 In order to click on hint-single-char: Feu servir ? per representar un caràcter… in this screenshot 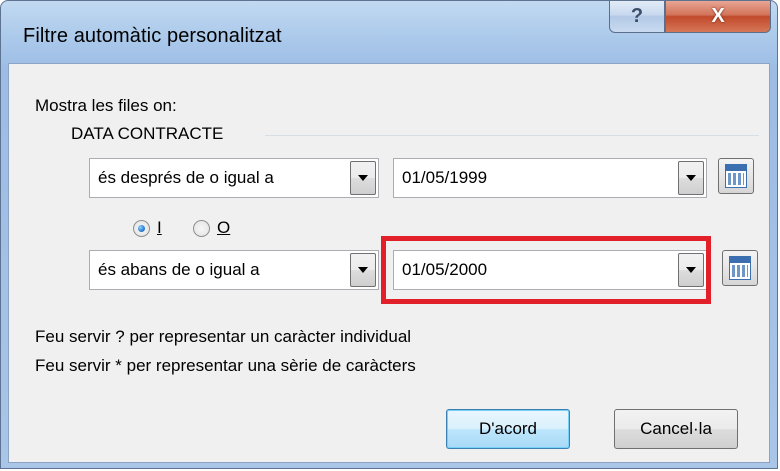, I will do `click(223, 336)`.